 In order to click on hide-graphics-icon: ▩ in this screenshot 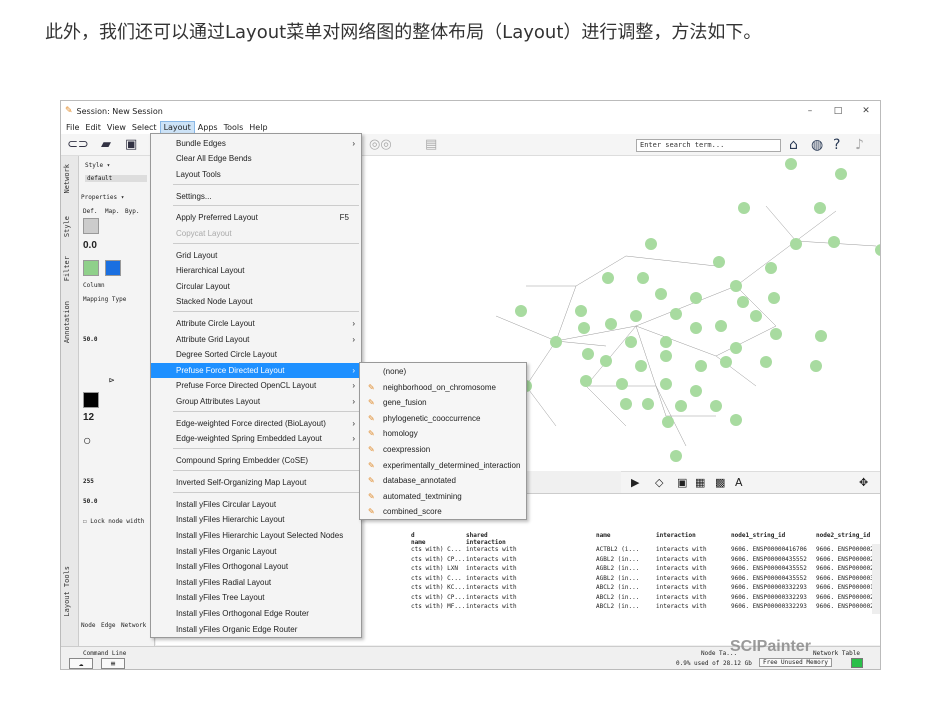, I will do `click(720, 482)`.